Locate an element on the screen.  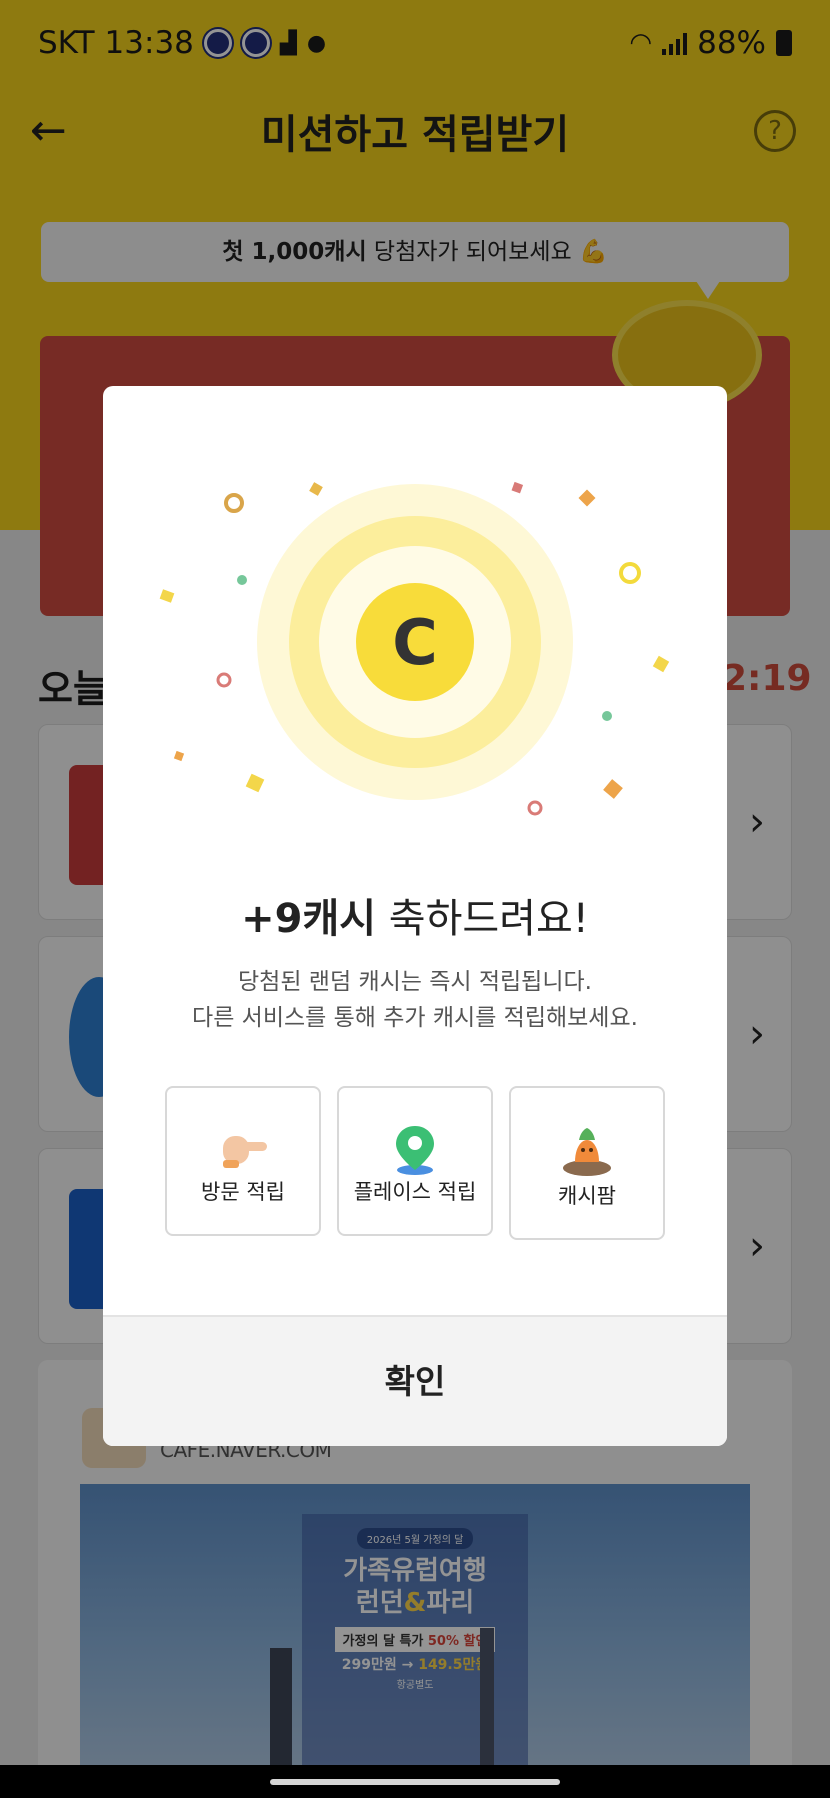
reward-title: +9캐시 축하드려요! is located at coordinates (415, 915).